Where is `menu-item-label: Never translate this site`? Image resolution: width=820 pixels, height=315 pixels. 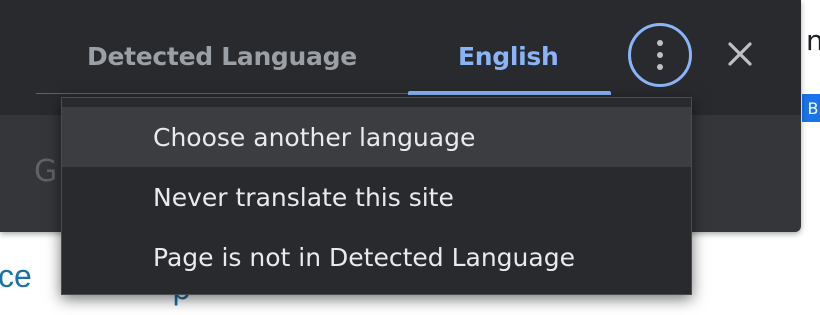 menu-item-label: Never translate this site is located at coordinates (303, 197).